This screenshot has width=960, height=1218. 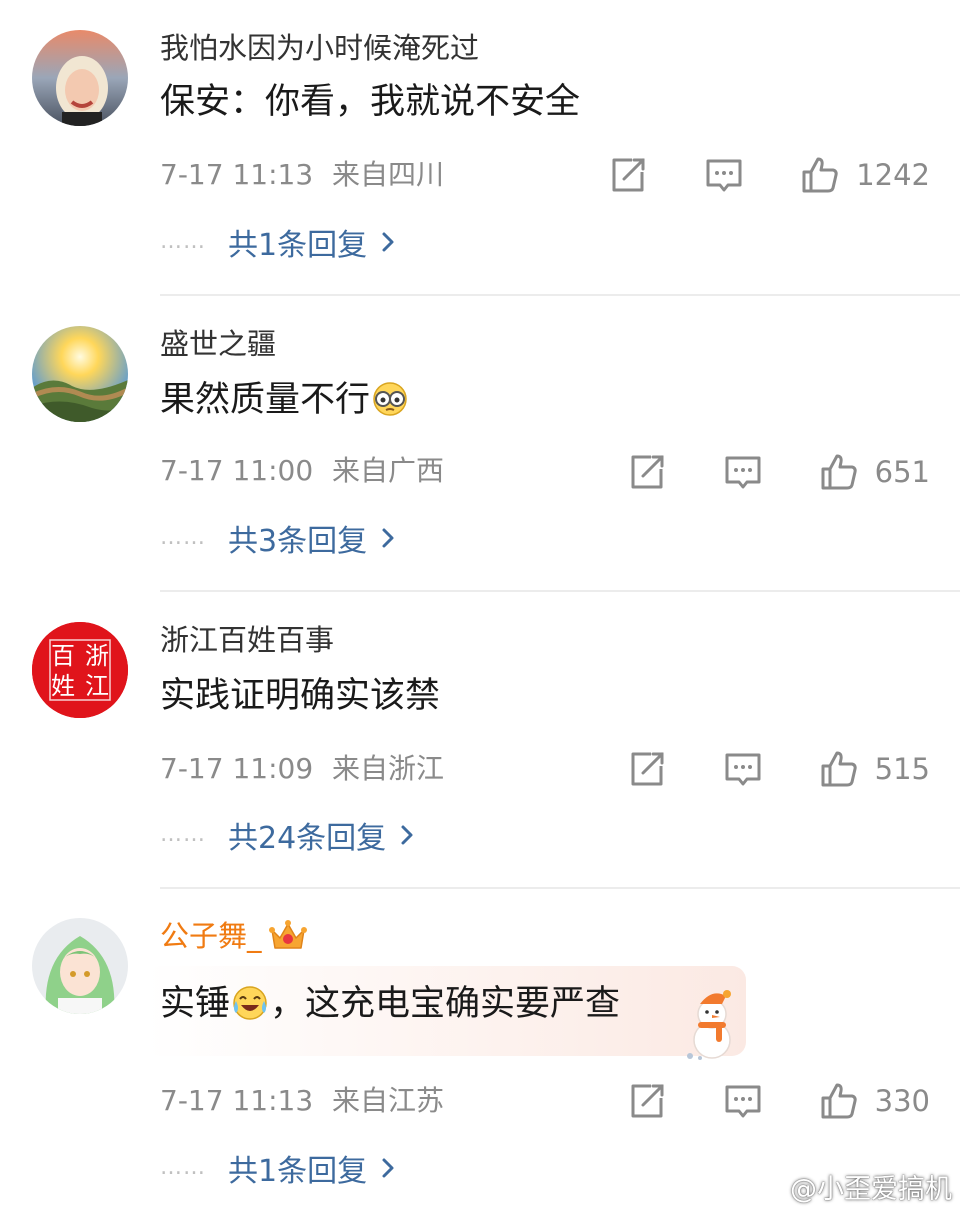 I want to click on username: 公子舞_, so click(x=234, y=936).